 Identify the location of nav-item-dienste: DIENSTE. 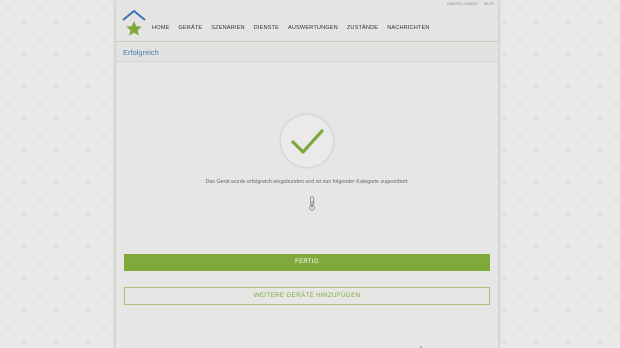
(266, 28).